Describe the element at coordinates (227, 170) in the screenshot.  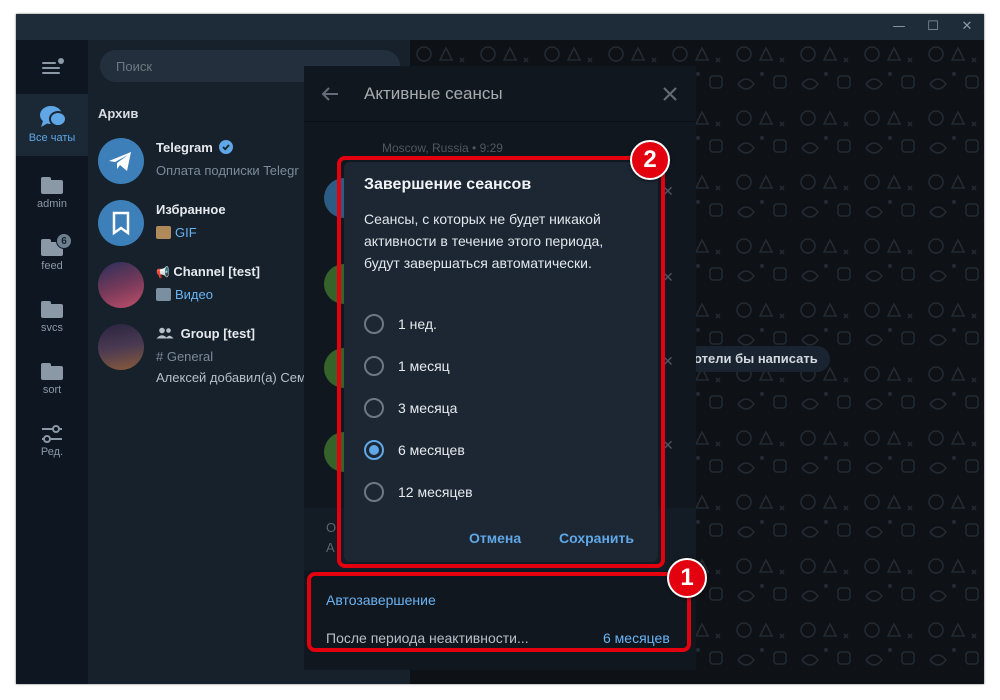
I see `chat-preview: Оплата подписки Telegr` at that location.